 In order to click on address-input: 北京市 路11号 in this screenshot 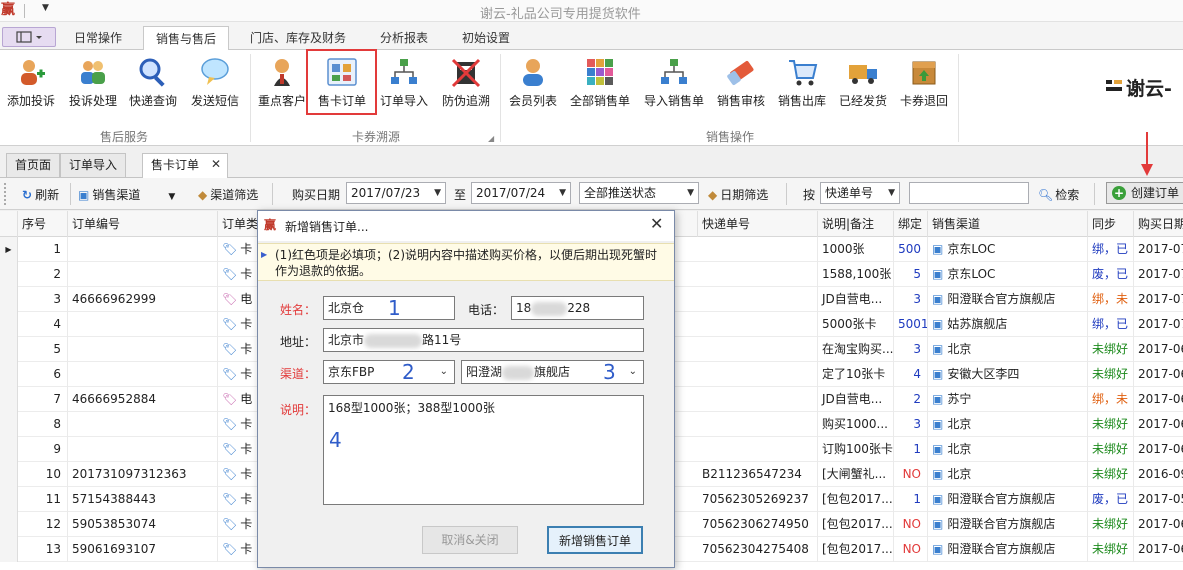, I will do `click(483, 340)`.